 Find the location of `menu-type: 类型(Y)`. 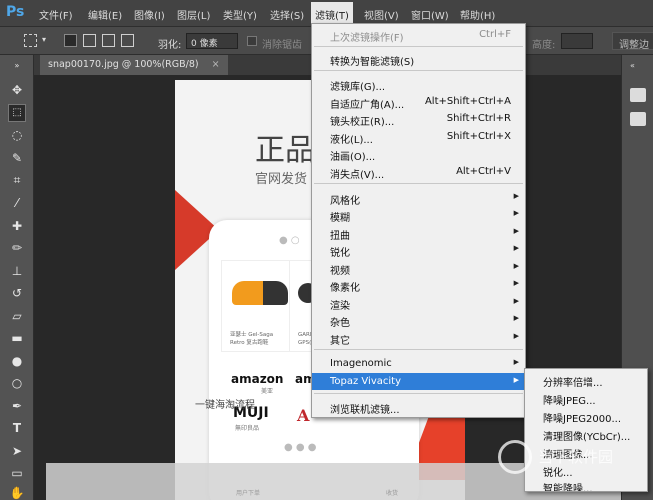

menu-type: 类型(Y) is located at coordinates (240, 14).